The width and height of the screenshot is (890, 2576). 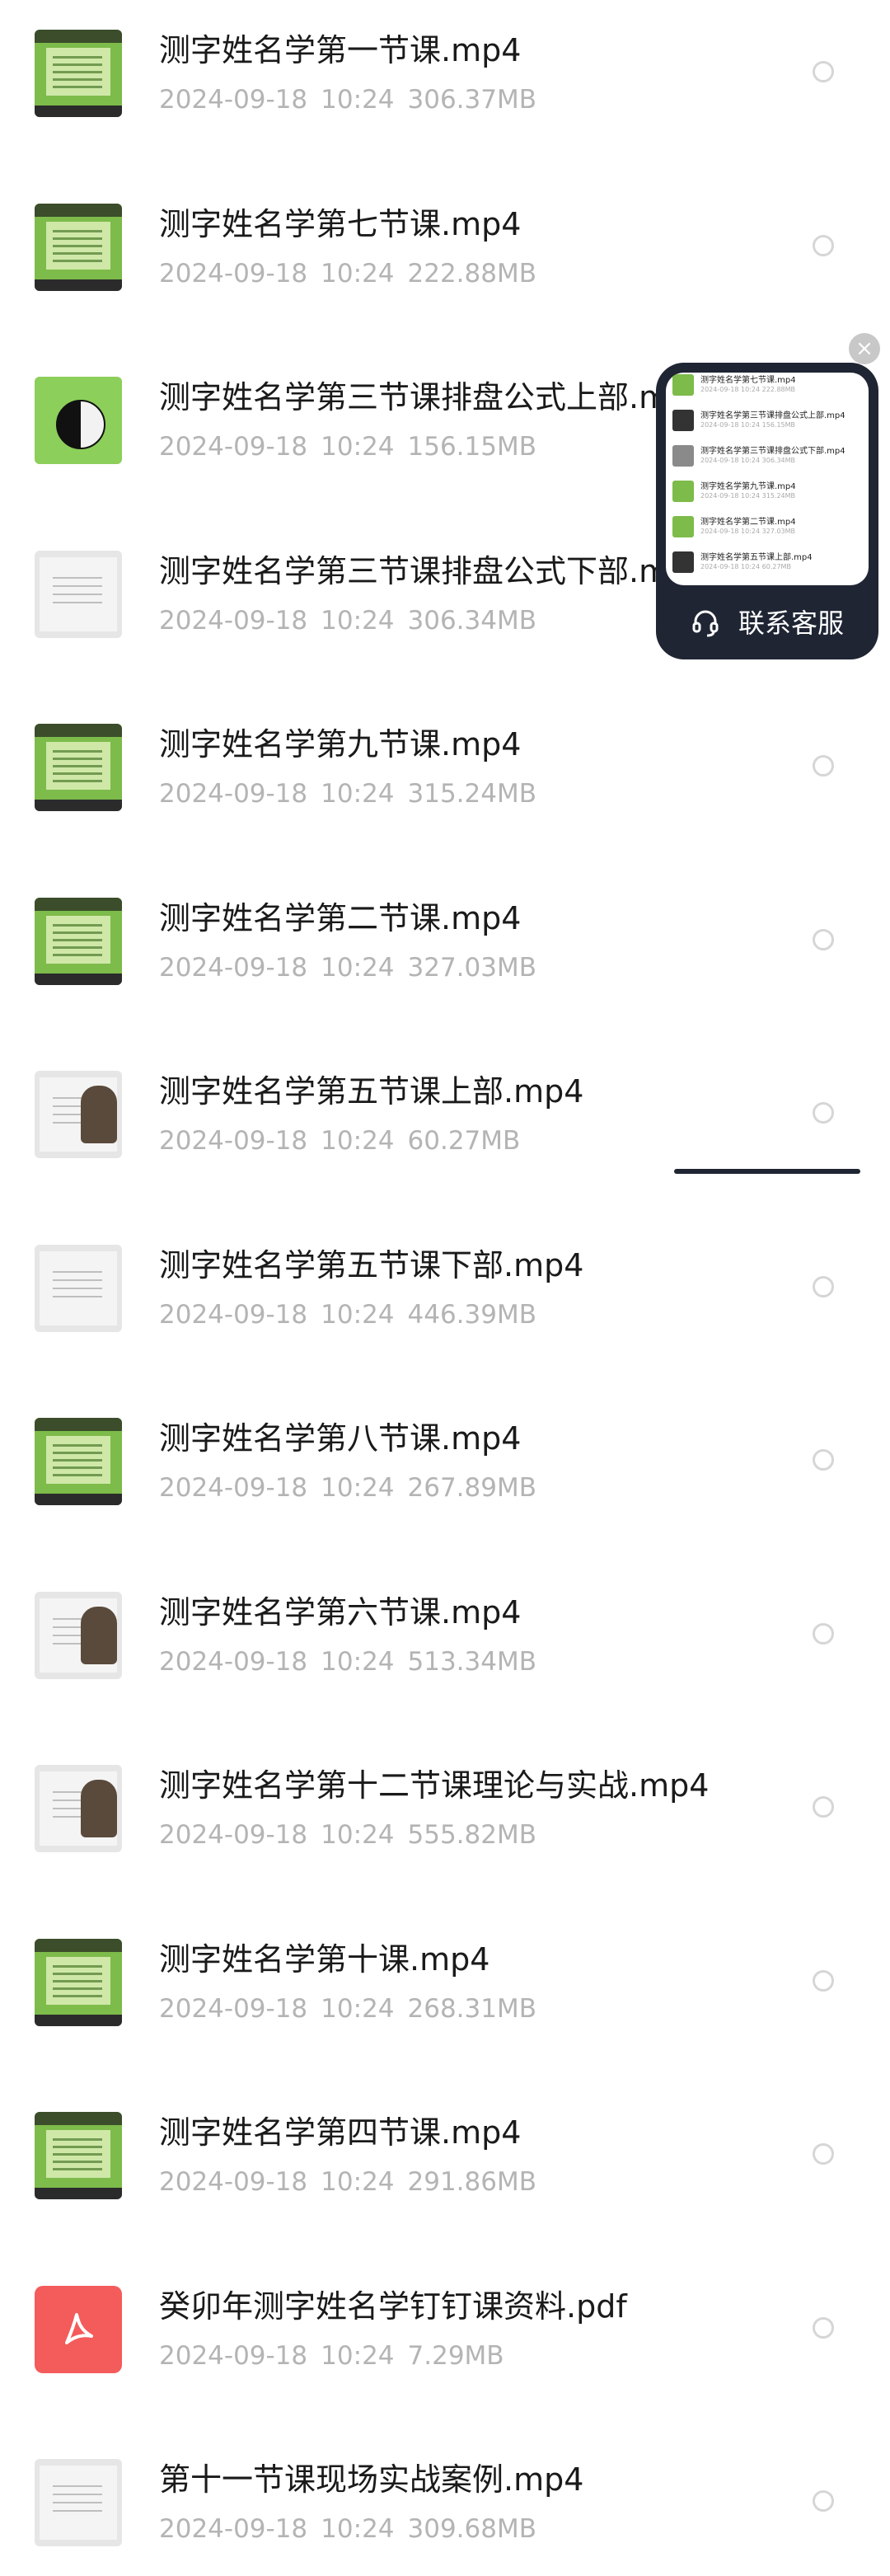 I want to click on preview-row: 测字姓名学第七节课.mp4 2024-09-18 10:24 222.88MB, so click(x=767, y=388).